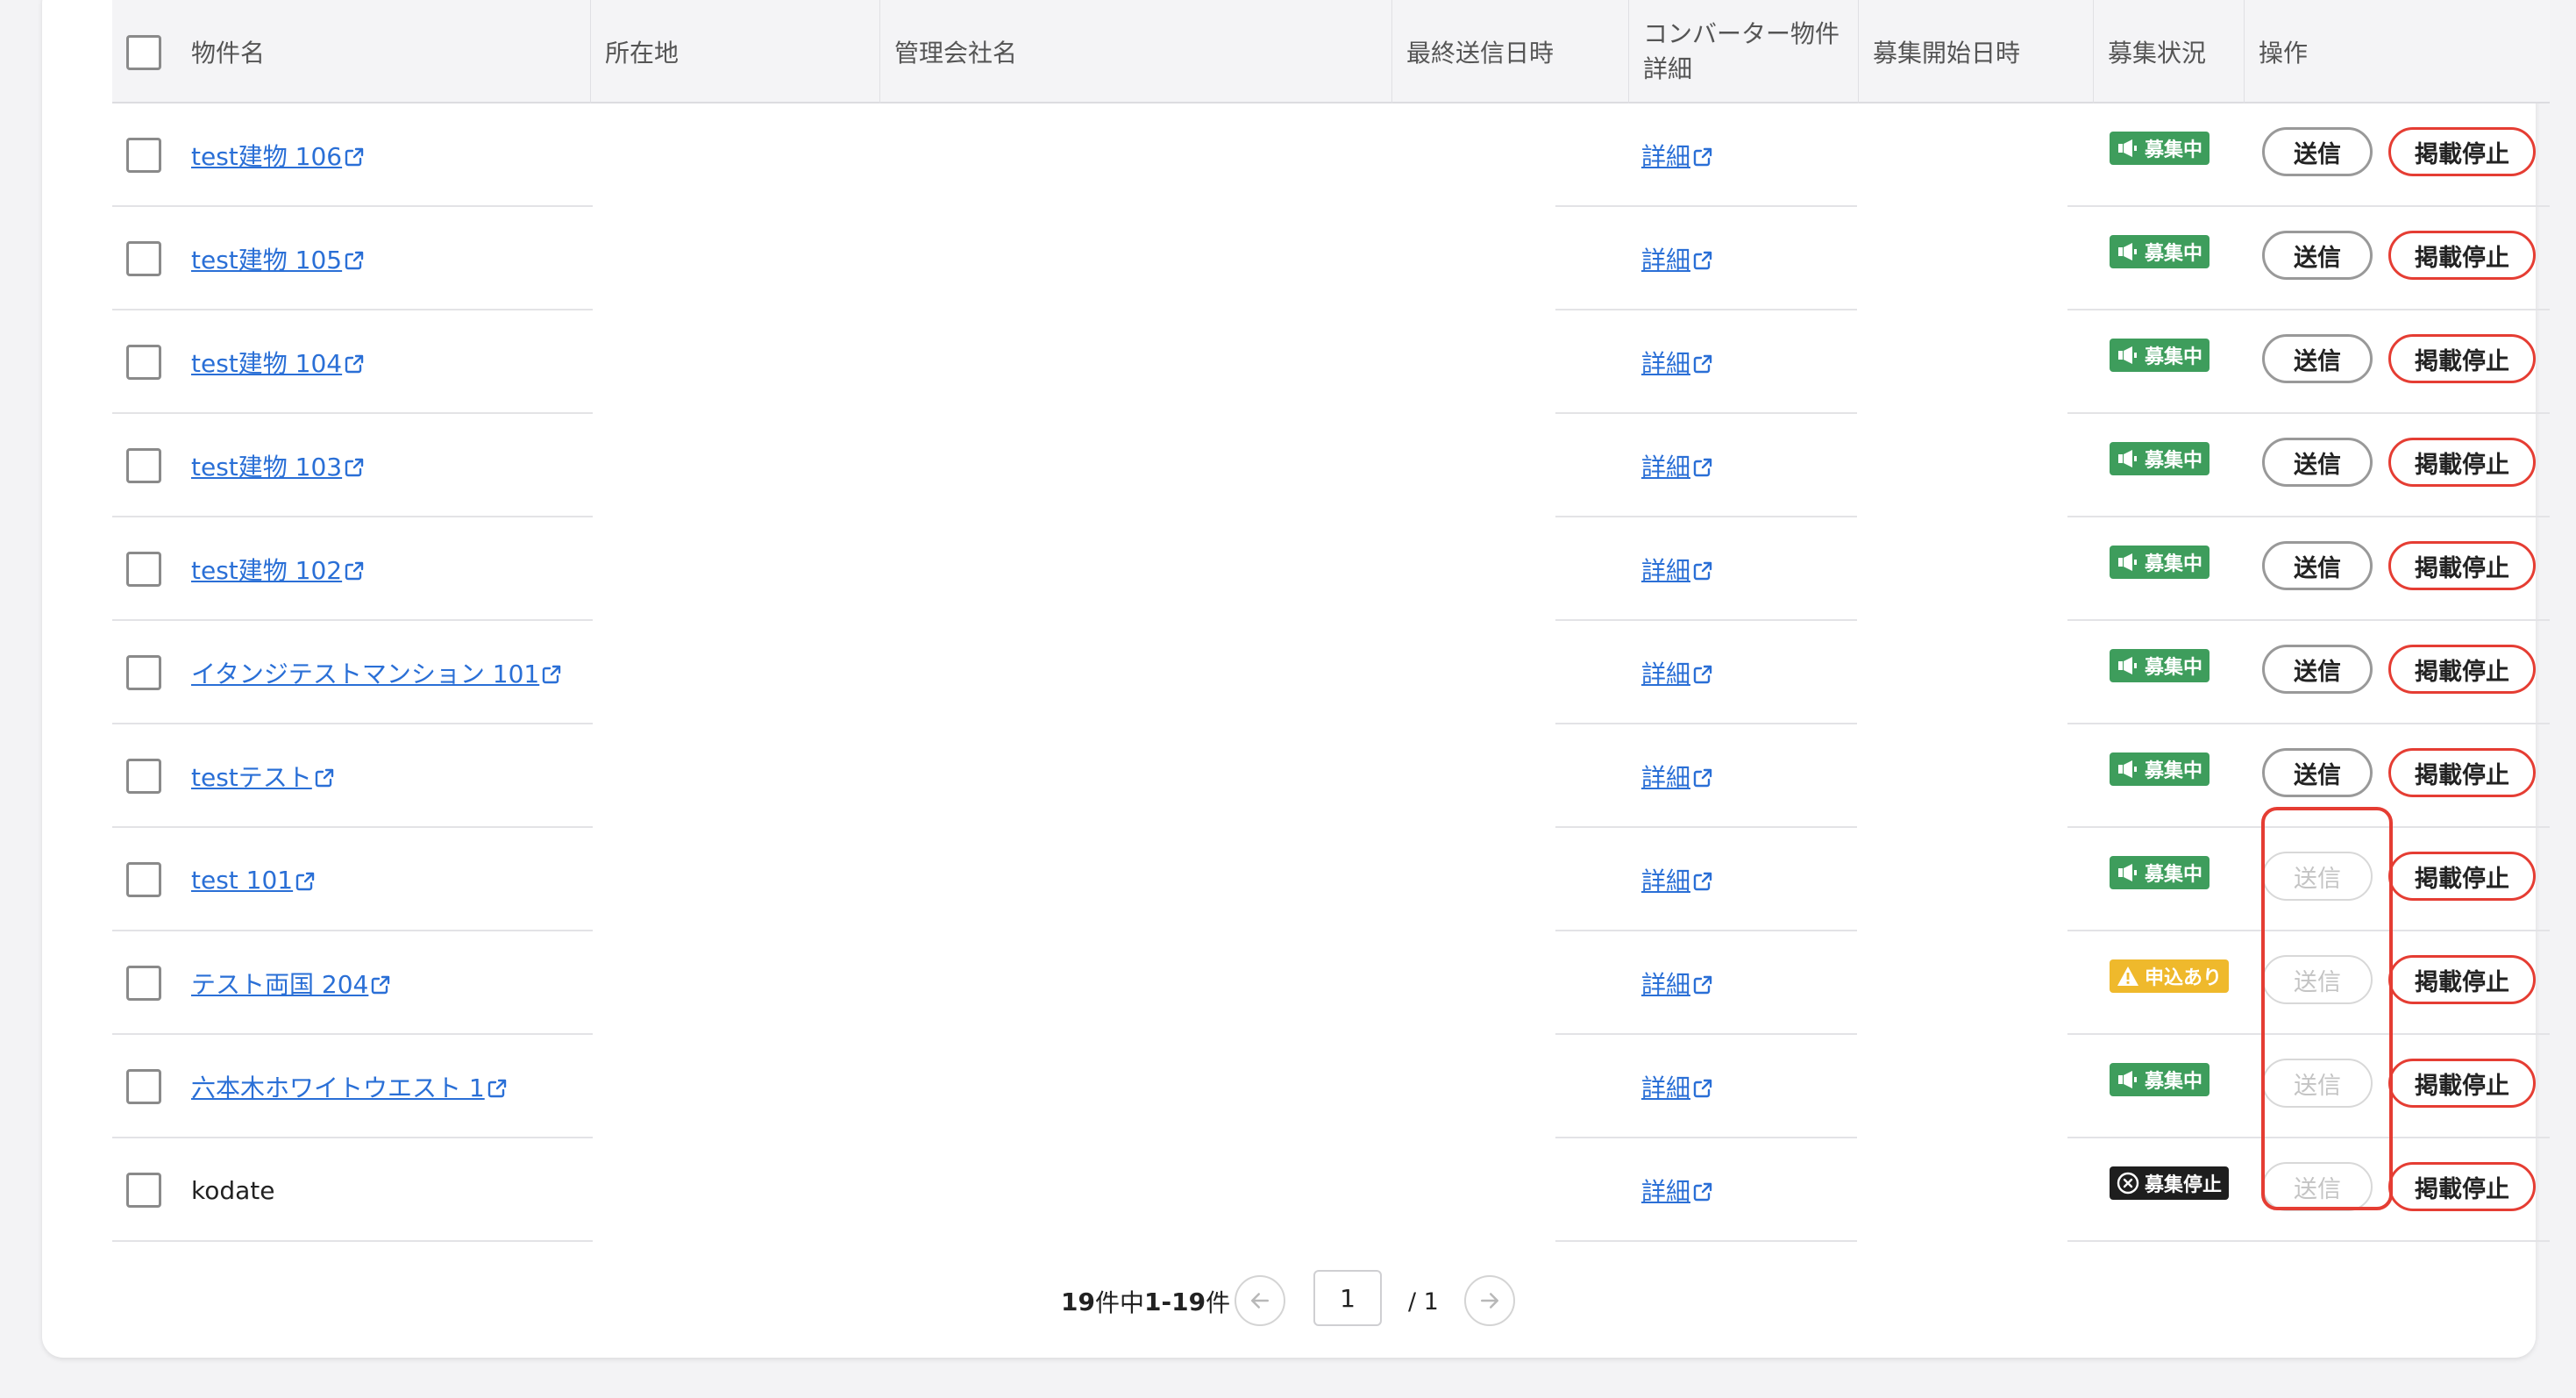  I want to click on property-name: test建物 106, so click(267, 156).